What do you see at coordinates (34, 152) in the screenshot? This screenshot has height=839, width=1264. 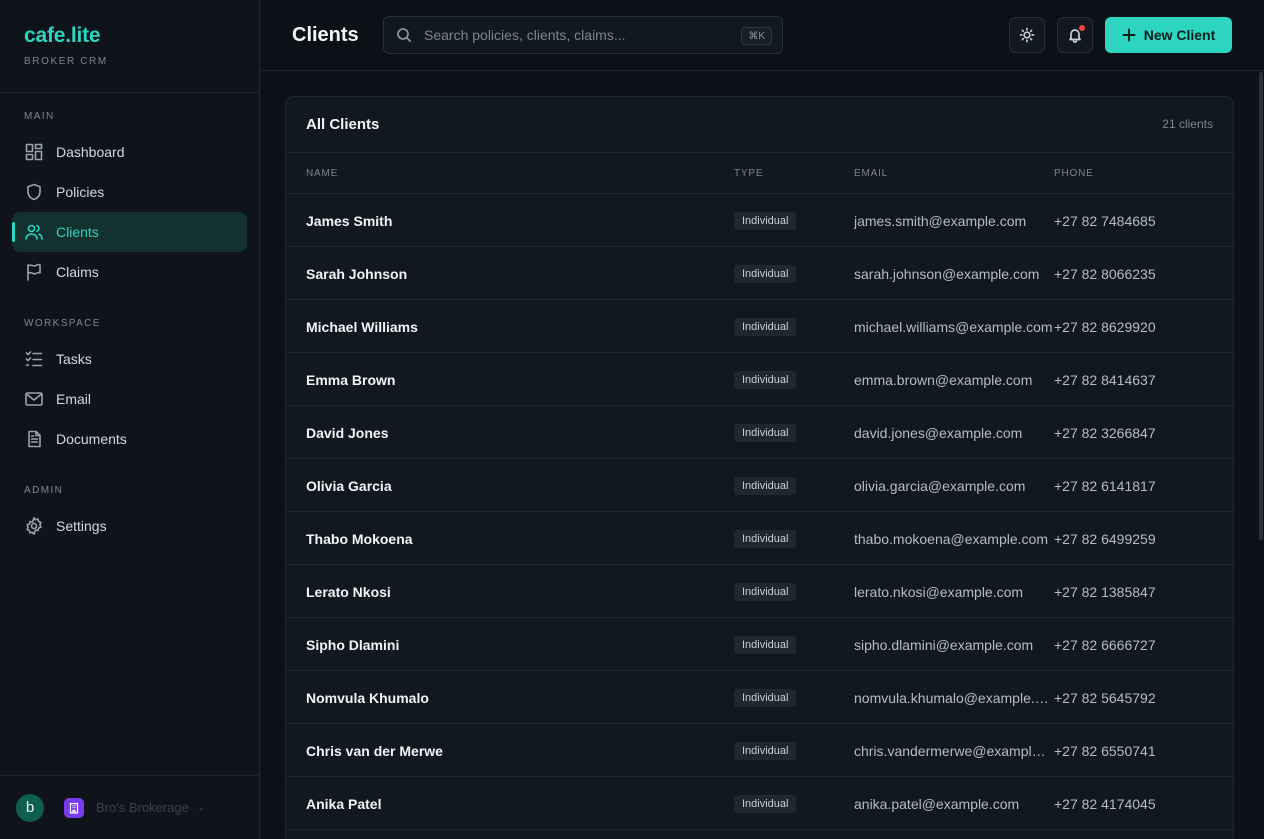 I see `dashboard-icon` at bounding box center [34, 152].